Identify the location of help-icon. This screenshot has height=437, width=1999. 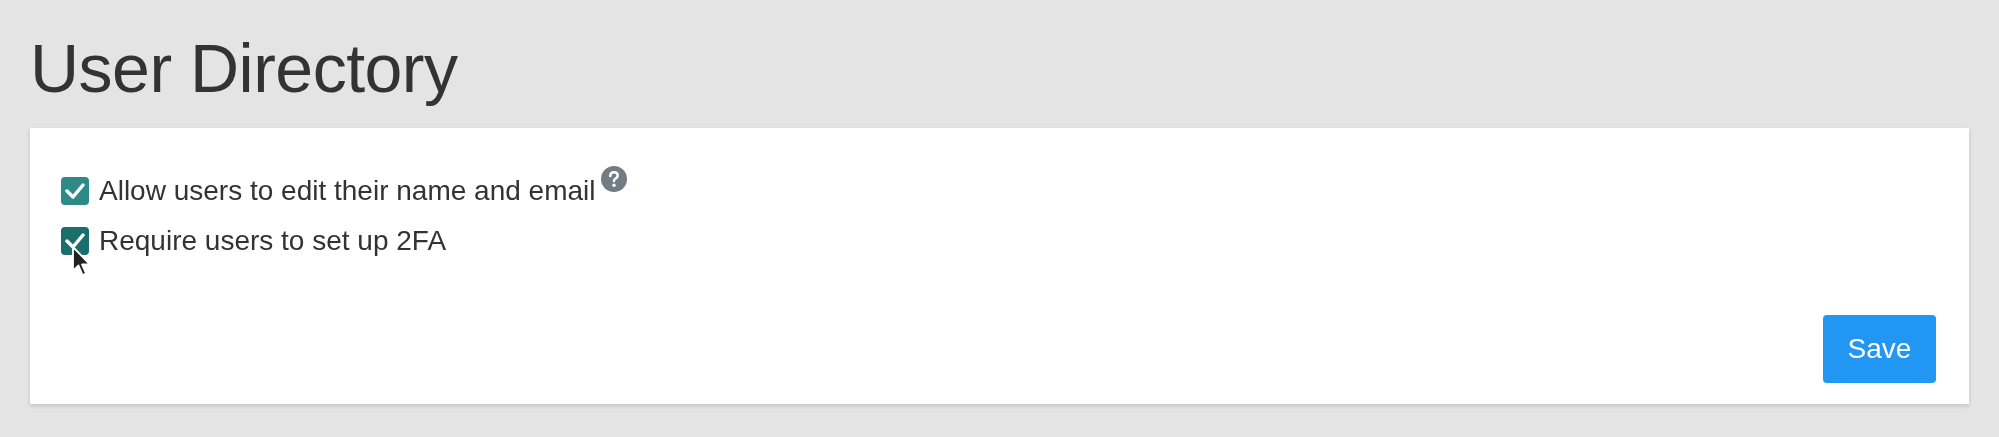
(614, 179).